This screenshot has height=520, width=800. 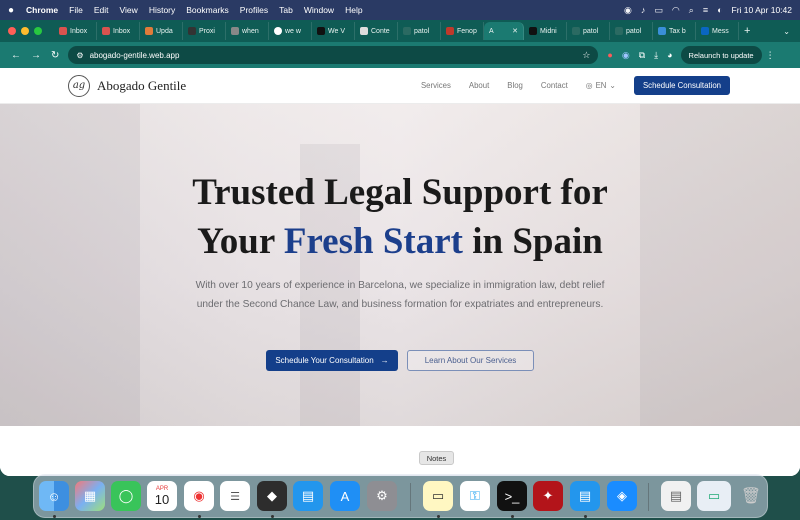 I want to click on menu-file: File, so click(x=76, y=10).